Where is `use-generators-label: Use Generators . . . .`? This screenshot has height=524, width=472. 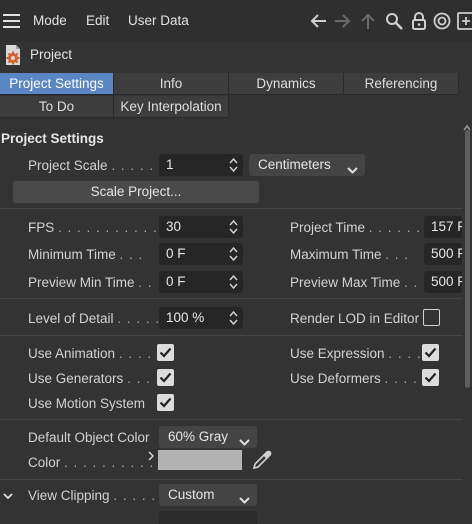 use-generators-label: Use Generators . . . . is located at coordinates (94, 378).